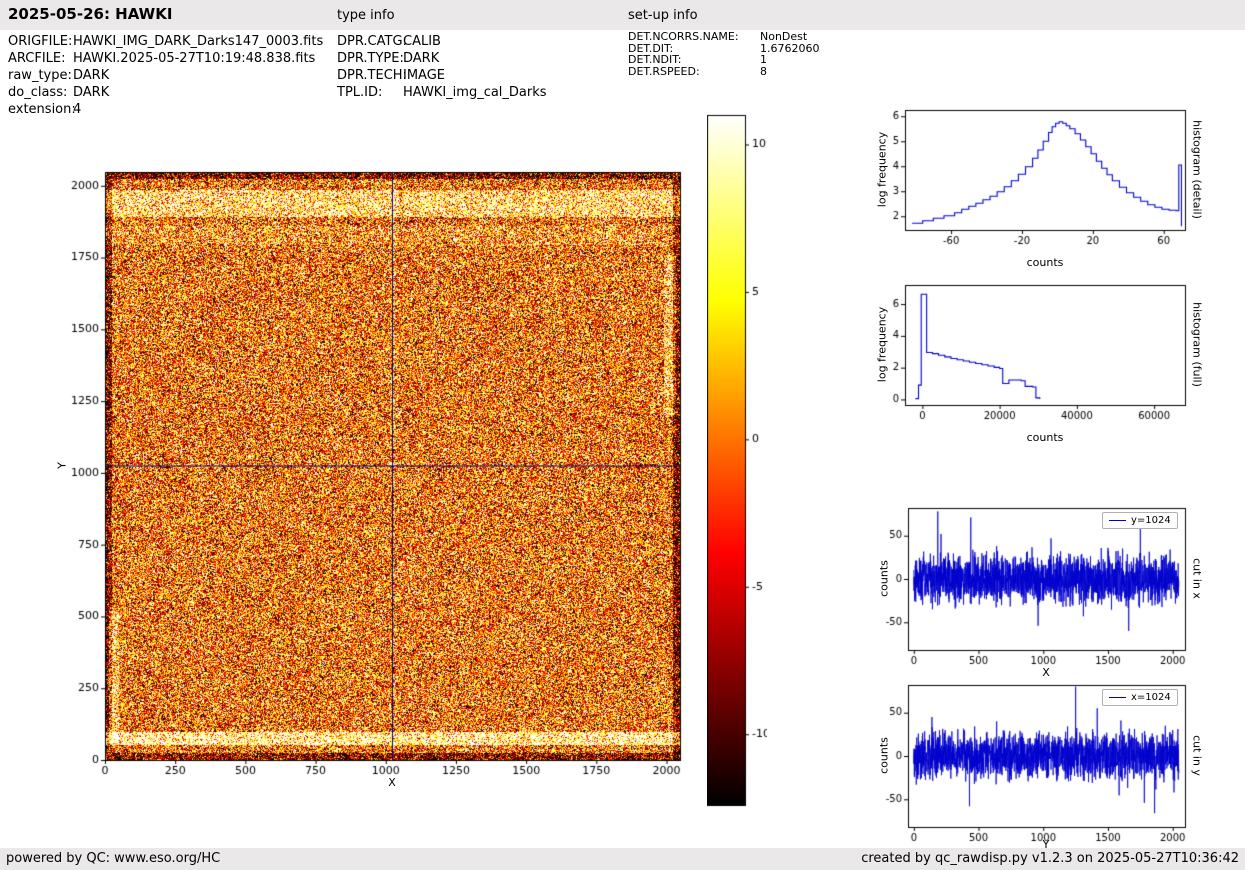 The width and height of the screenshot is (1245, 870). I want to click on cut-x-side-label: cut in x, so click(1197, 578).